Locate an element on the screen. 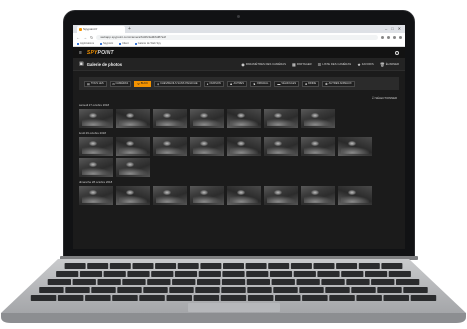 This screenshot has height=329, width=467. maximize-icon: □ is located at coordinates (392, 29).